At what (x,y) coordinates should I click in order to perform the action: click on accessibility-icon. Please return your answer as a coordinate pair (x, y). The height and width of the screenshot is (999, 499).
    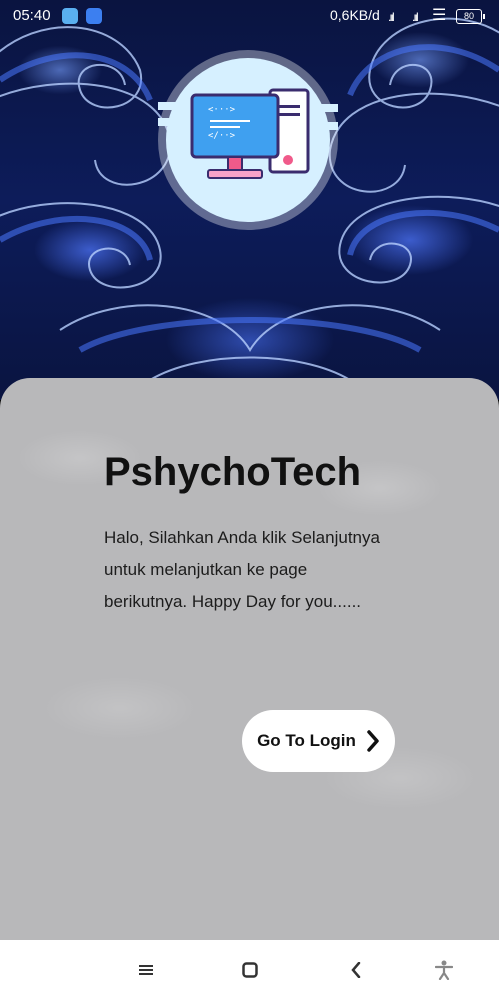
    Looking at the image, I should click on (444, 970).